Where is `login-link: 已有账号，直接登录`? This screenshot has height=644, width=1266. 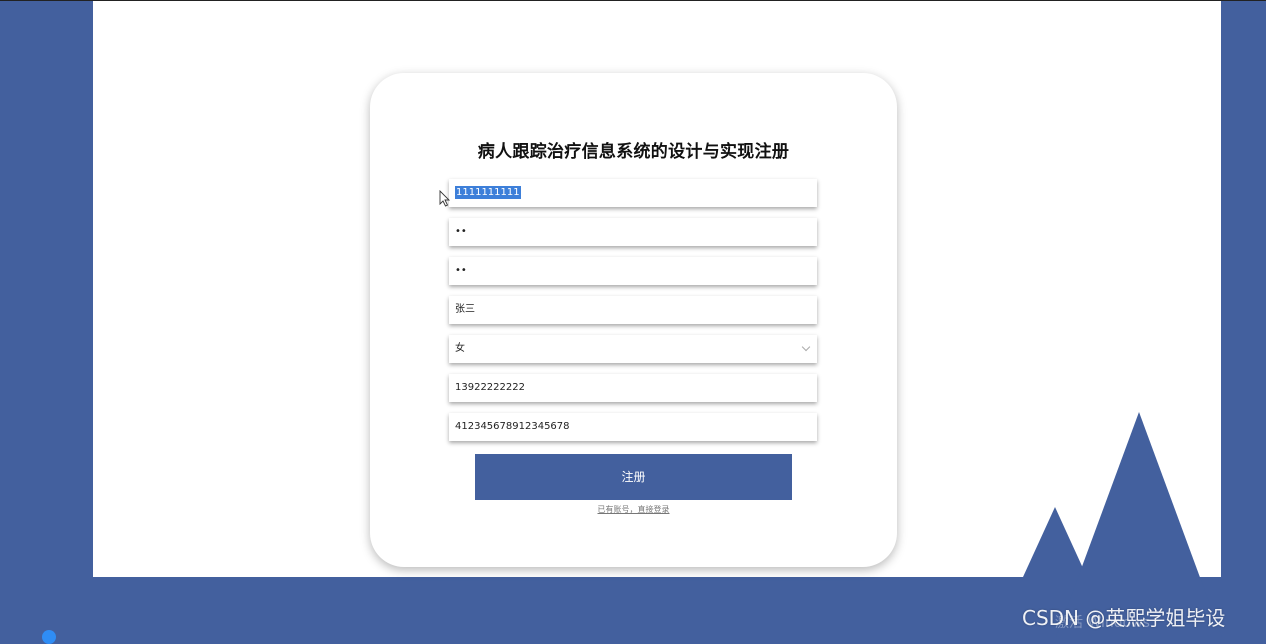 login-link: 已有账号，直接登录 is located at coordinates (633, 509).